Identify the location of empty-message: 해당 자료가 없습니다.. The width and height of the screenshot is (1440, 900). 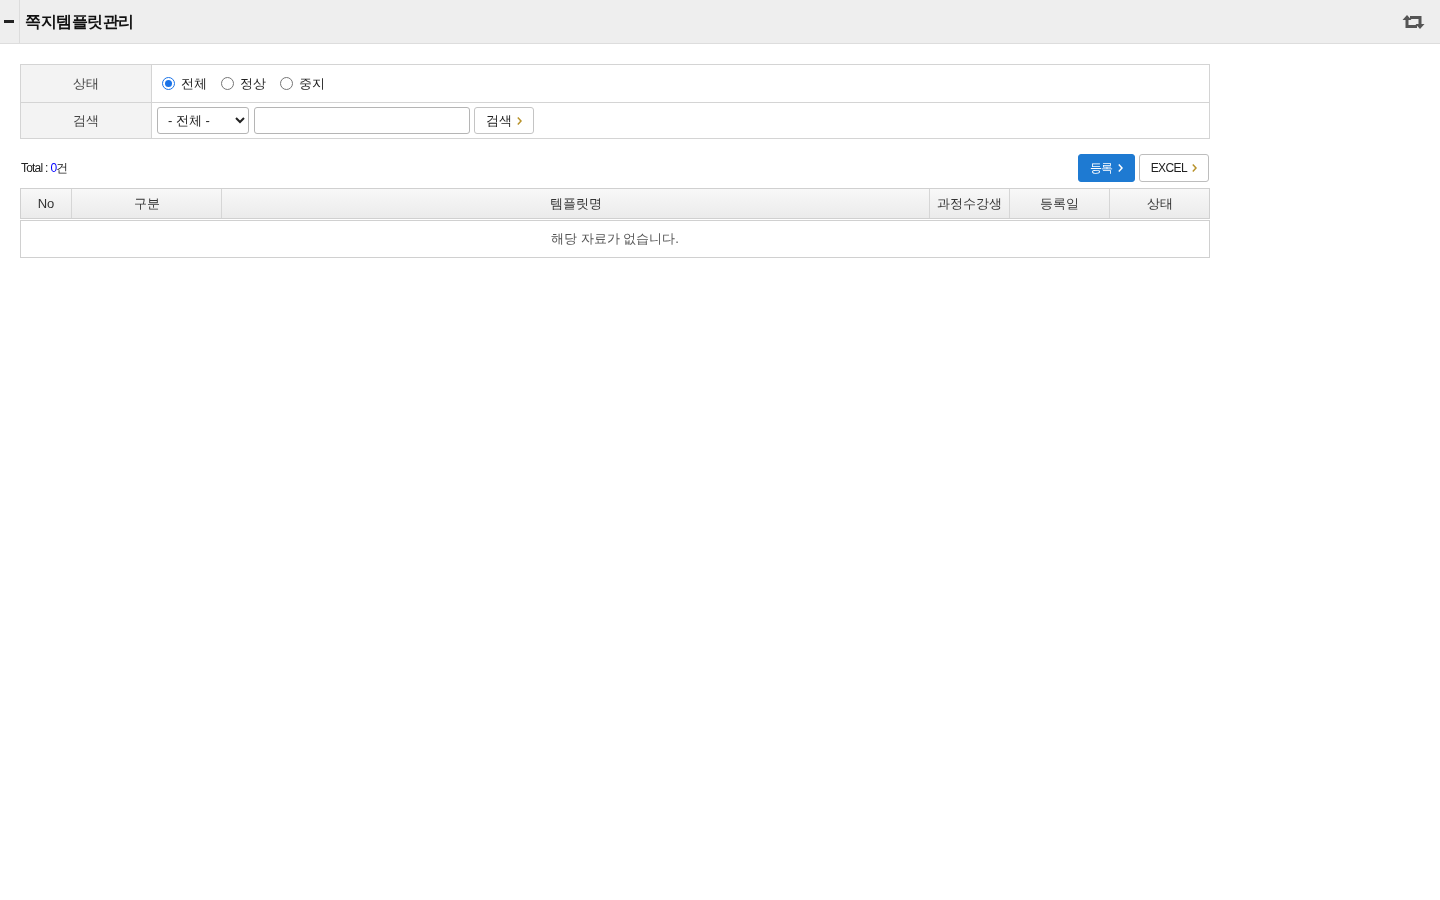
(615, 239).